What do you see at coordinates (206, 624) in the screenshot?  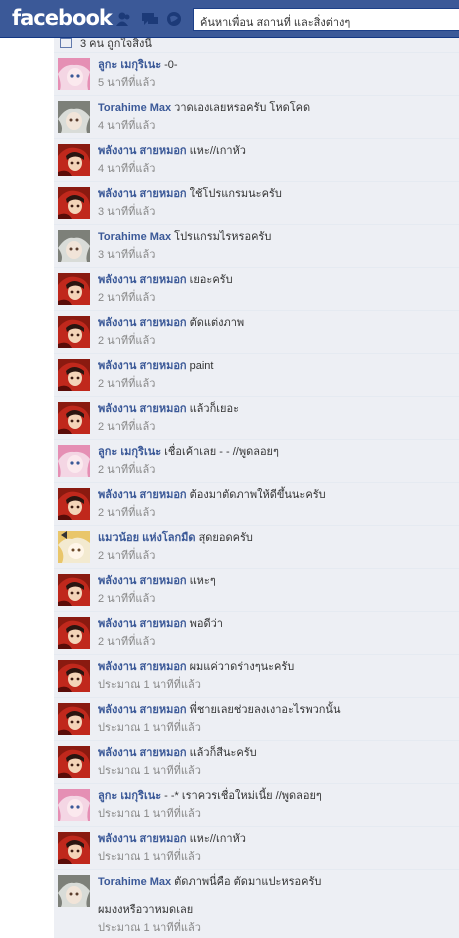 I see `comment-text: พอดีว่า` at bounding box center [206, 624].